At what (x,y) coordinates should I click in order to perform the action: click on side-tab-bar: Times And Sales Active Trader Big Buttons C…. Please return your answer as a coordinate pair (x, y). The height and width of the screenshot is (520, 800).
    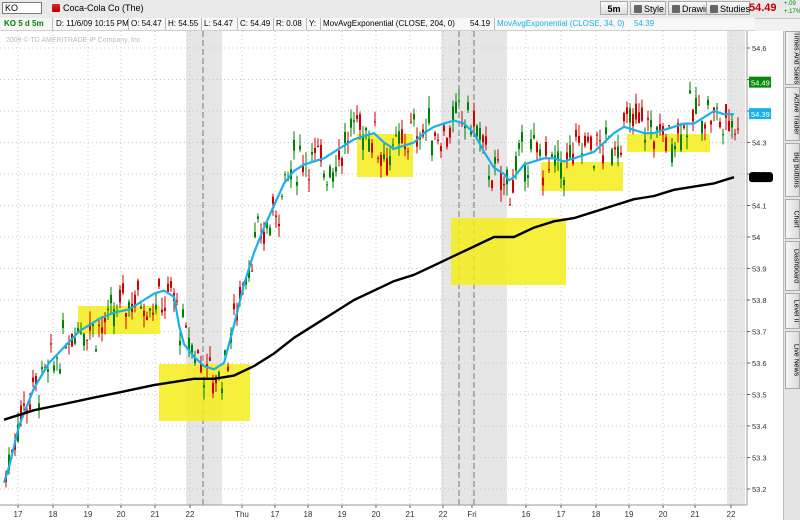
    Looking at the image, I should click on (791, 275).